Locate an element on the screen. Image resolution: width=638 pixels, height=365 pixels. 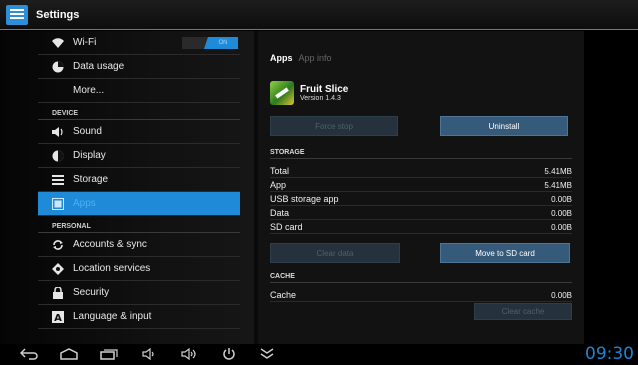
recent-apps-icon is located at coordinates (109, 354).